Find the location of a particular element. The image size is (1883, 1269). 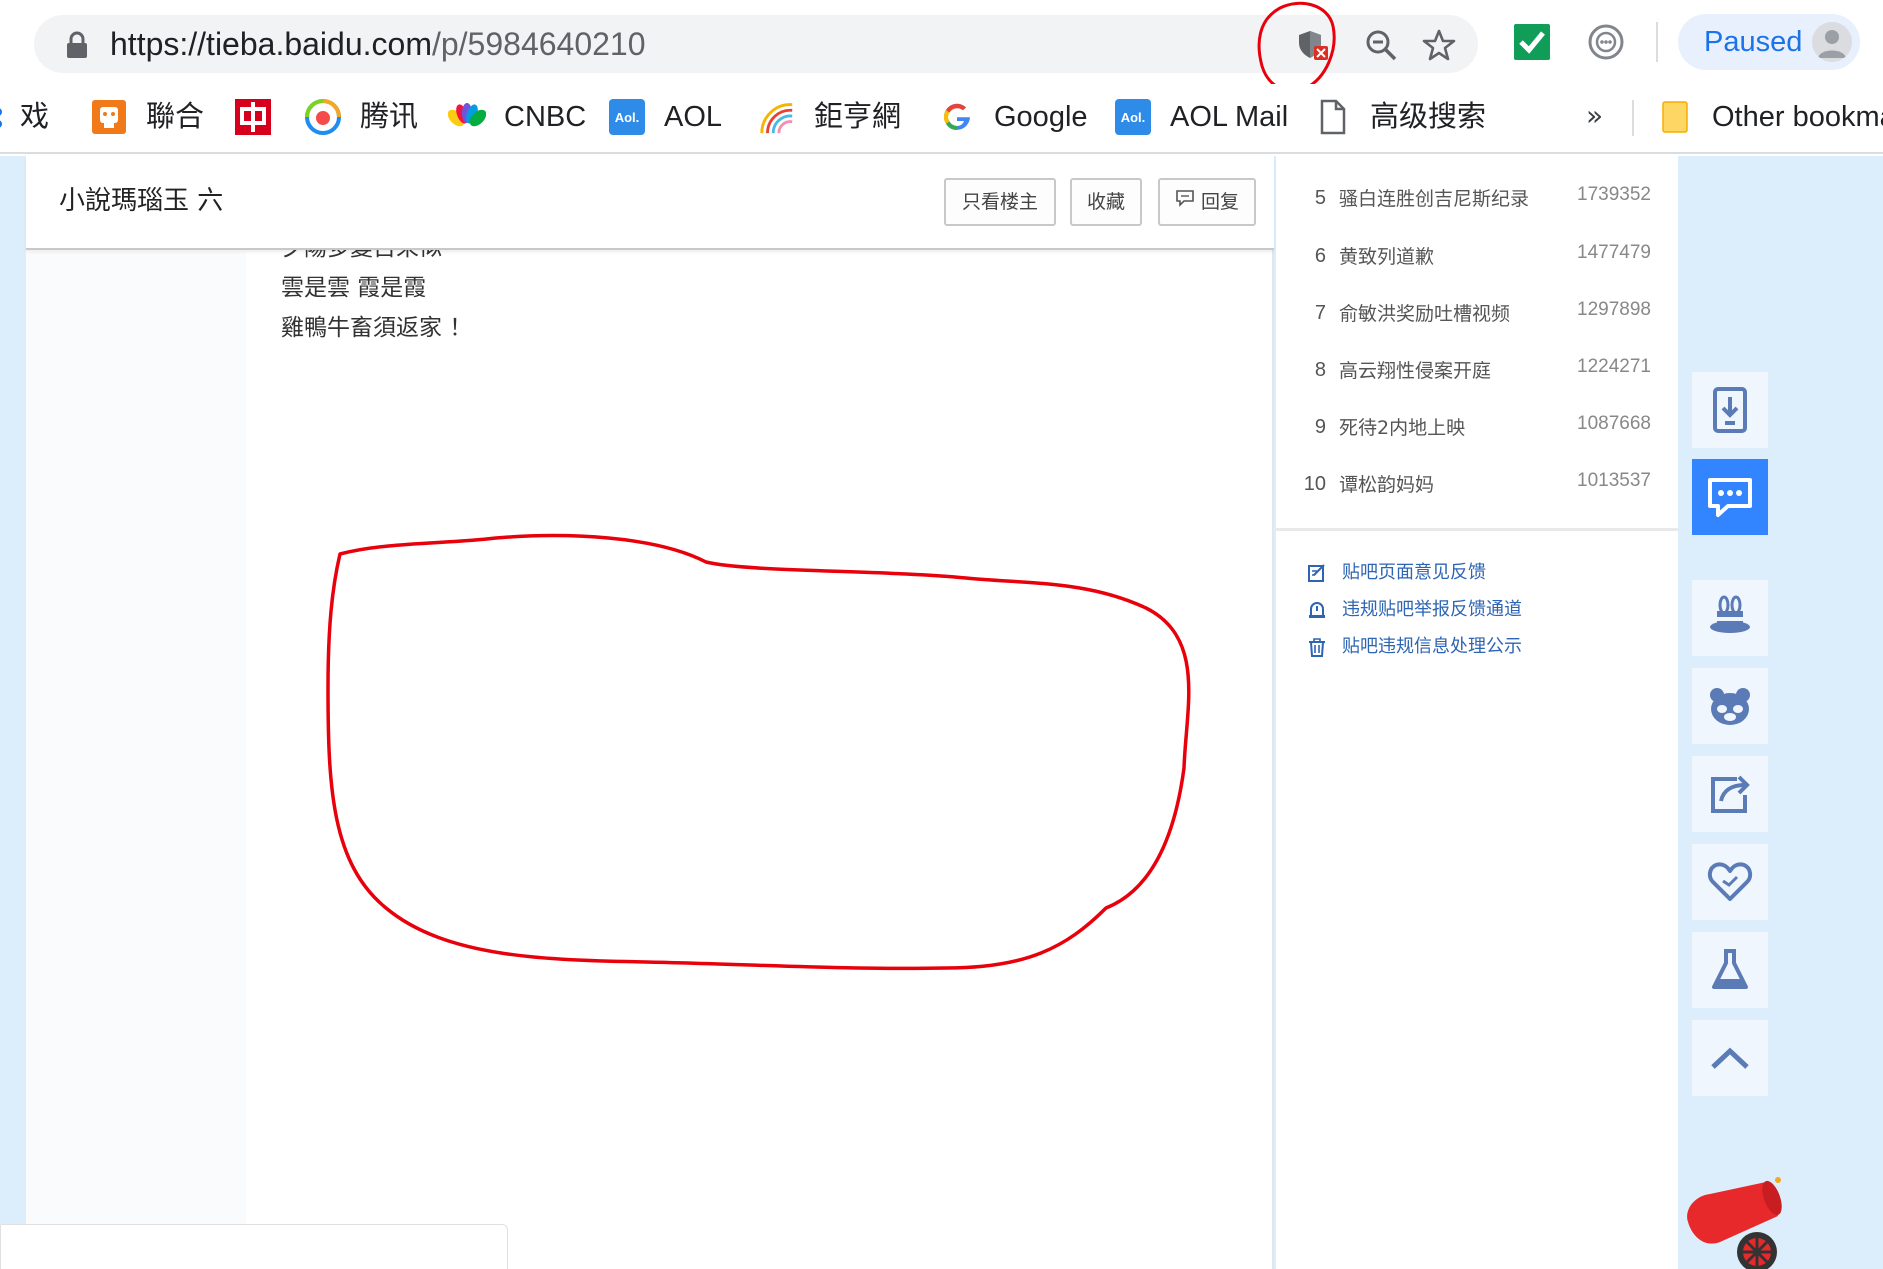

share-button is located at coordinates (1730, 794).